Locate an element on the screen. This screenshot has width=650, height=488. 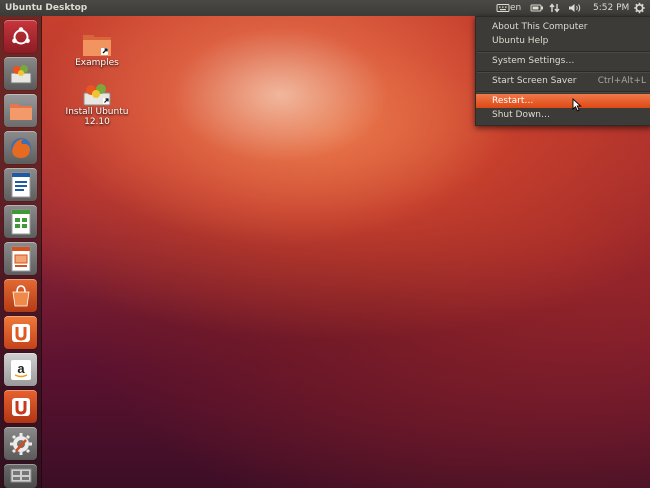
keyboard-layout-label: en is located at coordinates (516, 8).